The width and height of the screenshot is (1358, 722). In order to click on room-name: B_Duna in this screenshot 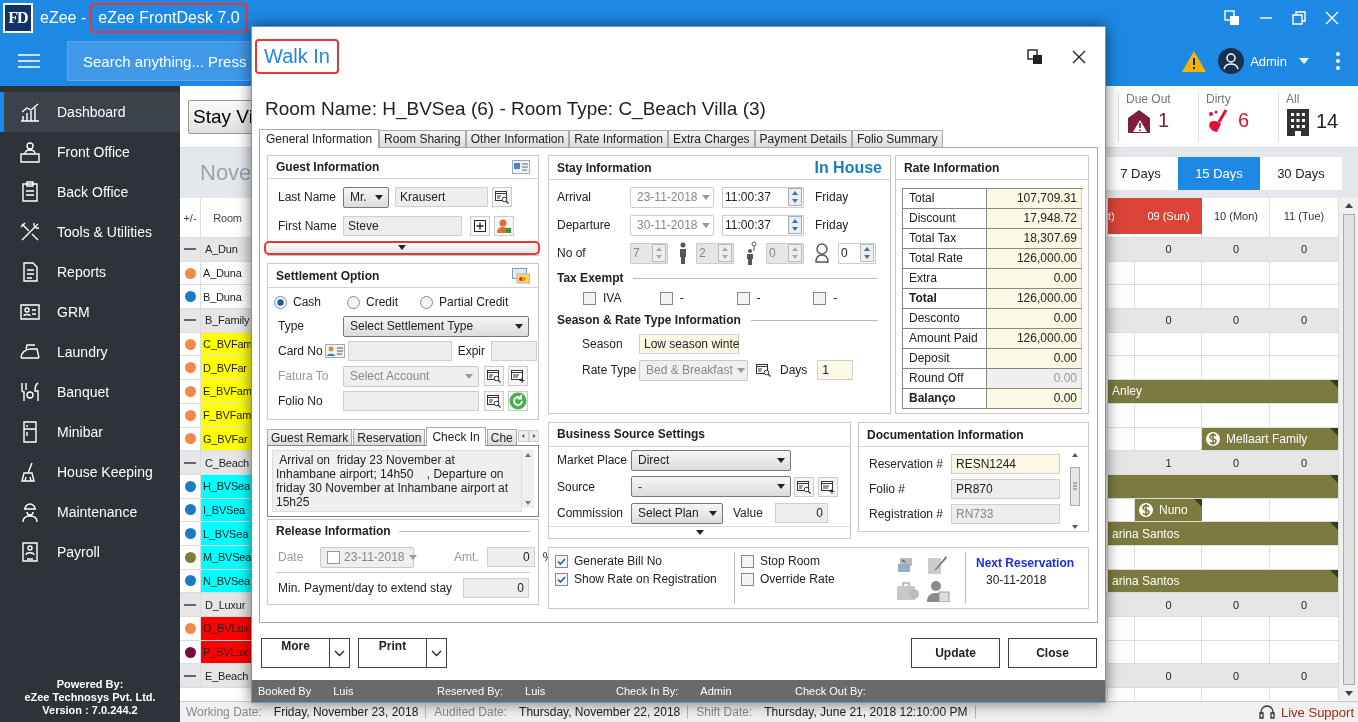, I will do `click(226, 297)`.